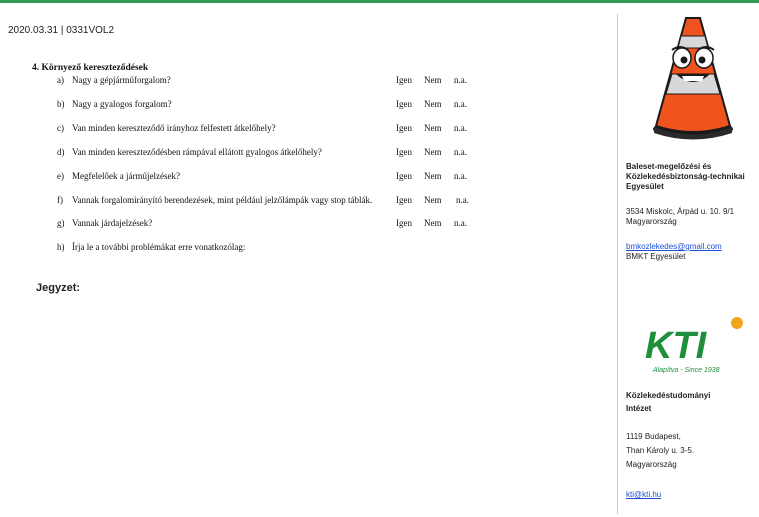 The height and width of the screenshot is (517, 759). What do you see at coordinates (651, 221) in the screenshot?
I see `org1-address-line2: Magyarország` at bounding box center [651, 221].